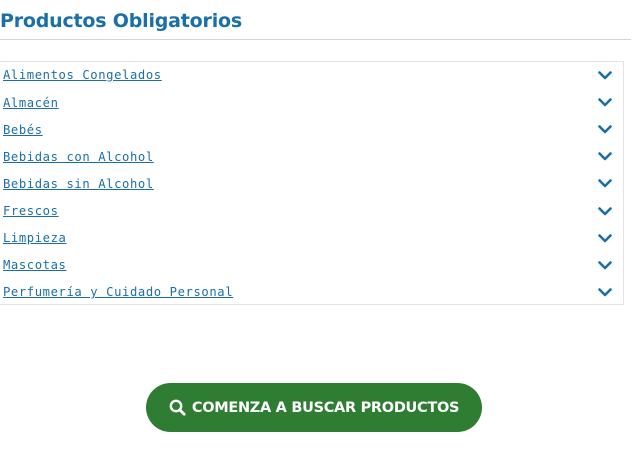 The height and width of the screenshot is (452, 641). What do you see at coordinates (311, 75) in the screenshot?
I see `category-row: Alimentos Congelados` at bounding box center [311, 75].